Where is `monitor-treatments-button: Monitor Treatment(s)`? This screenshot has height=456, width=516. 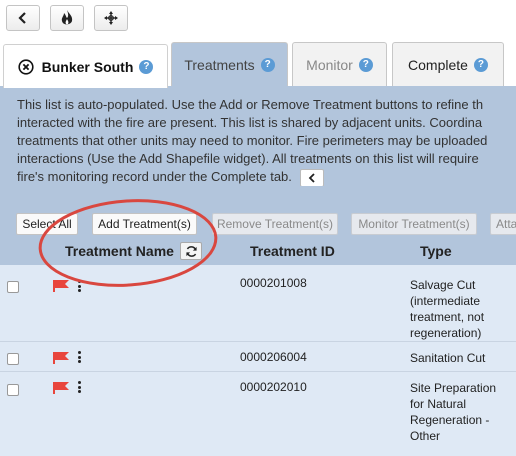 monitor-treatments-button: Monitor Treatment(s) is located at coordinates (414, 224).